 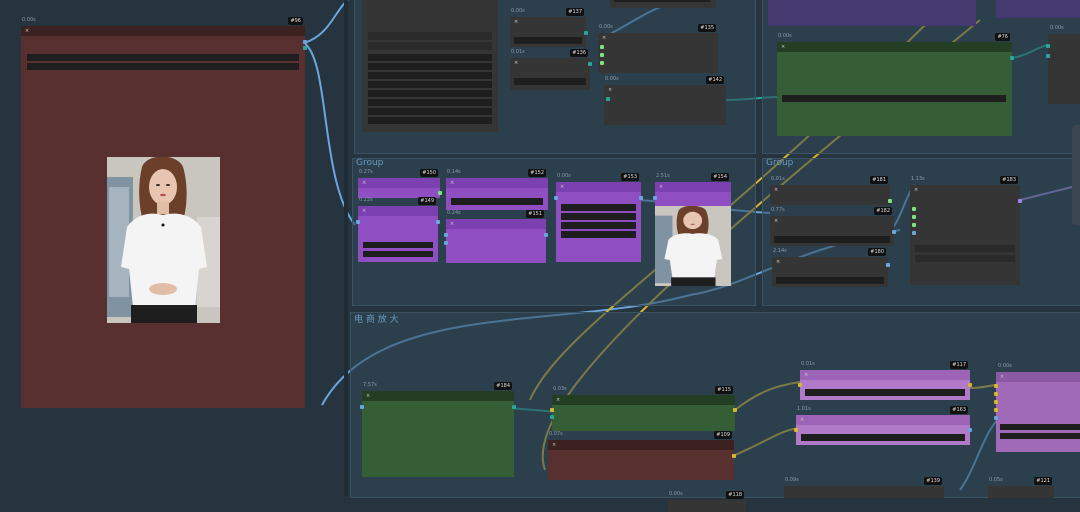 What do you see at coordinates (398, 229) in the screenshot?
I see `node-149: 0.22s #149 ×` at bounding box center [398, 229].